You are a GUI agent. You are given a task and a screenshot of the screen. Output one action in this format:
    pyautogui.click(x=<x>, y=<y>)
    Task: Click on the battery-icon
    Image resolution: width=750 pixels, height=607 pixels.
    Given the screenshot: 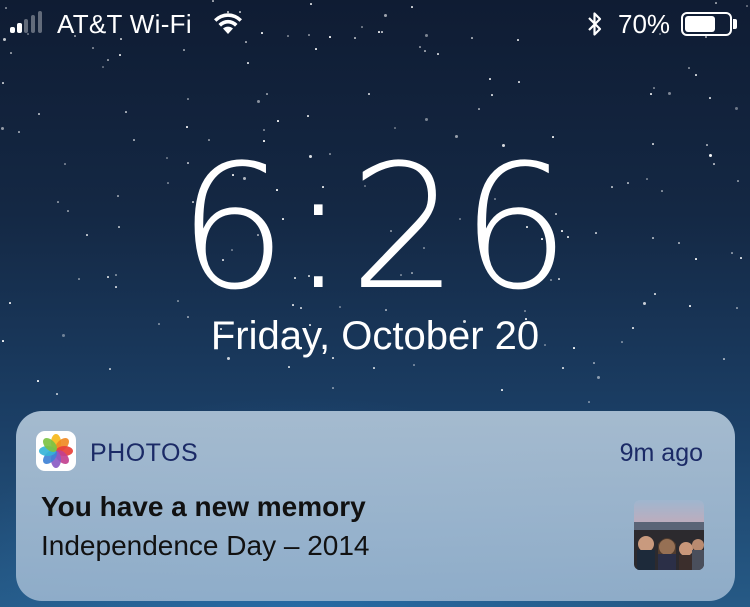 What is the action you would take?
    pyautogui.click(x=706, y=24)
    